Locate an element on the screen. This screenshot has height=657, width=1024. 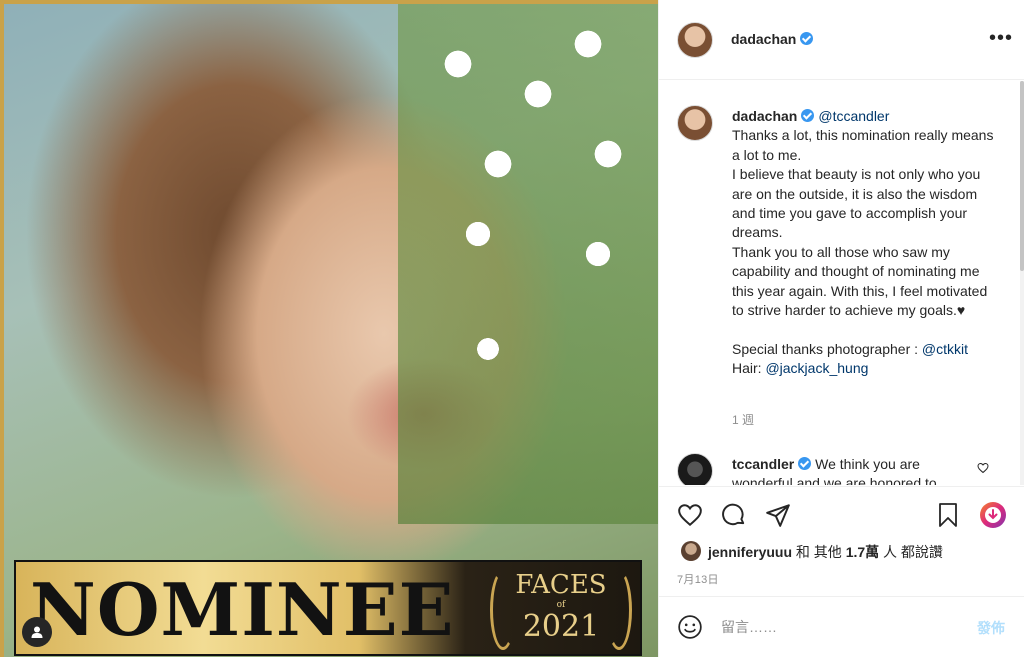
user-tag-button is located at coordinates (37, 632).